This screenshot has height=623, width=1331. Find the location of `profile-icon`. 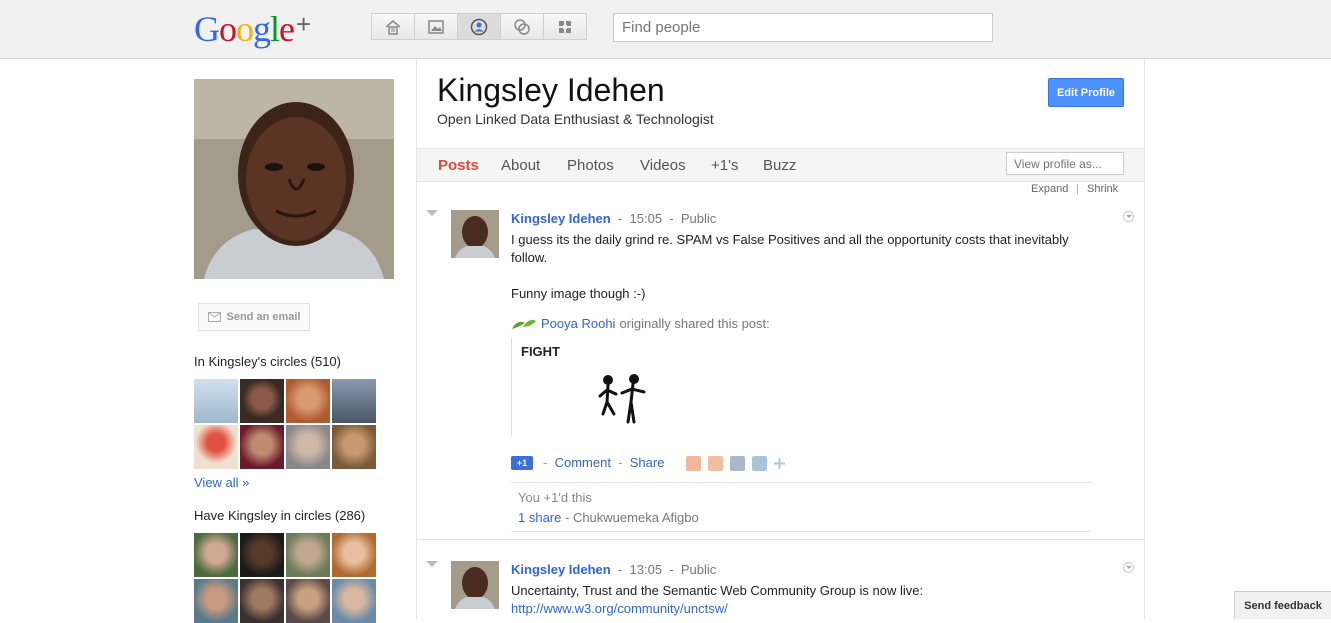

profile-icon is located at coordinates (479, 26).